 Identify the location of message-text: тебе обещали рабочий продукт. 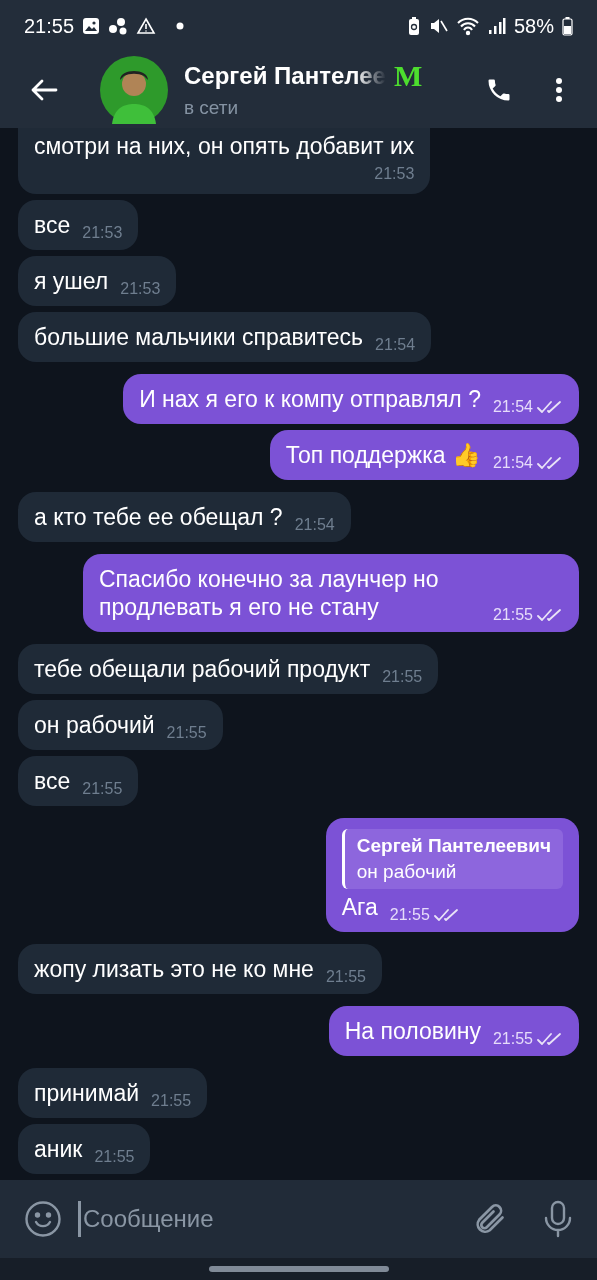
(202, 669).